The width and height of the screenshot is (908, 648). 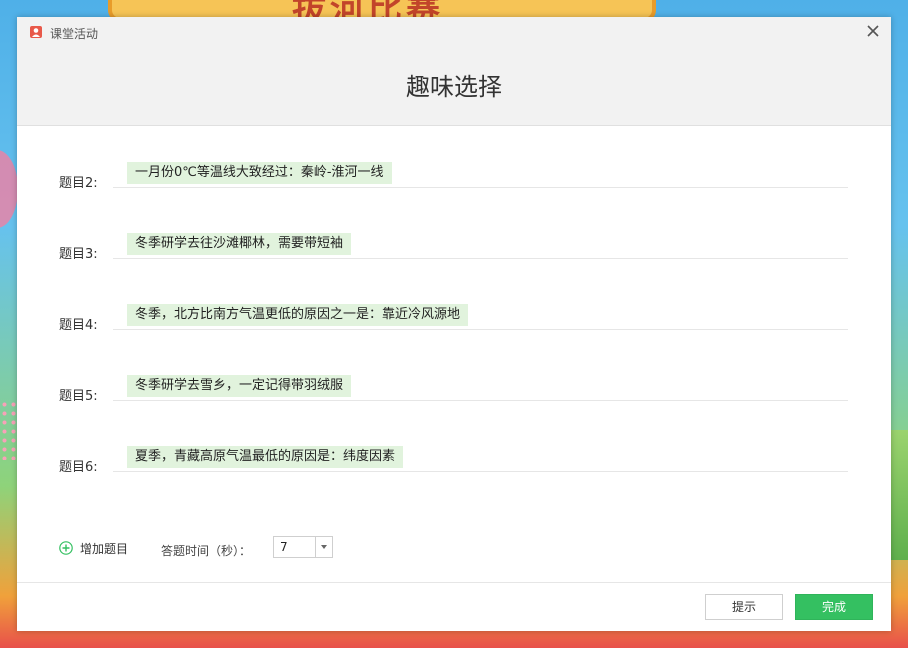 I want to click on question-row: 题目6: 夏季，青藏高原气温最低的原因是：纬度因素, so click(x=454, y=457).